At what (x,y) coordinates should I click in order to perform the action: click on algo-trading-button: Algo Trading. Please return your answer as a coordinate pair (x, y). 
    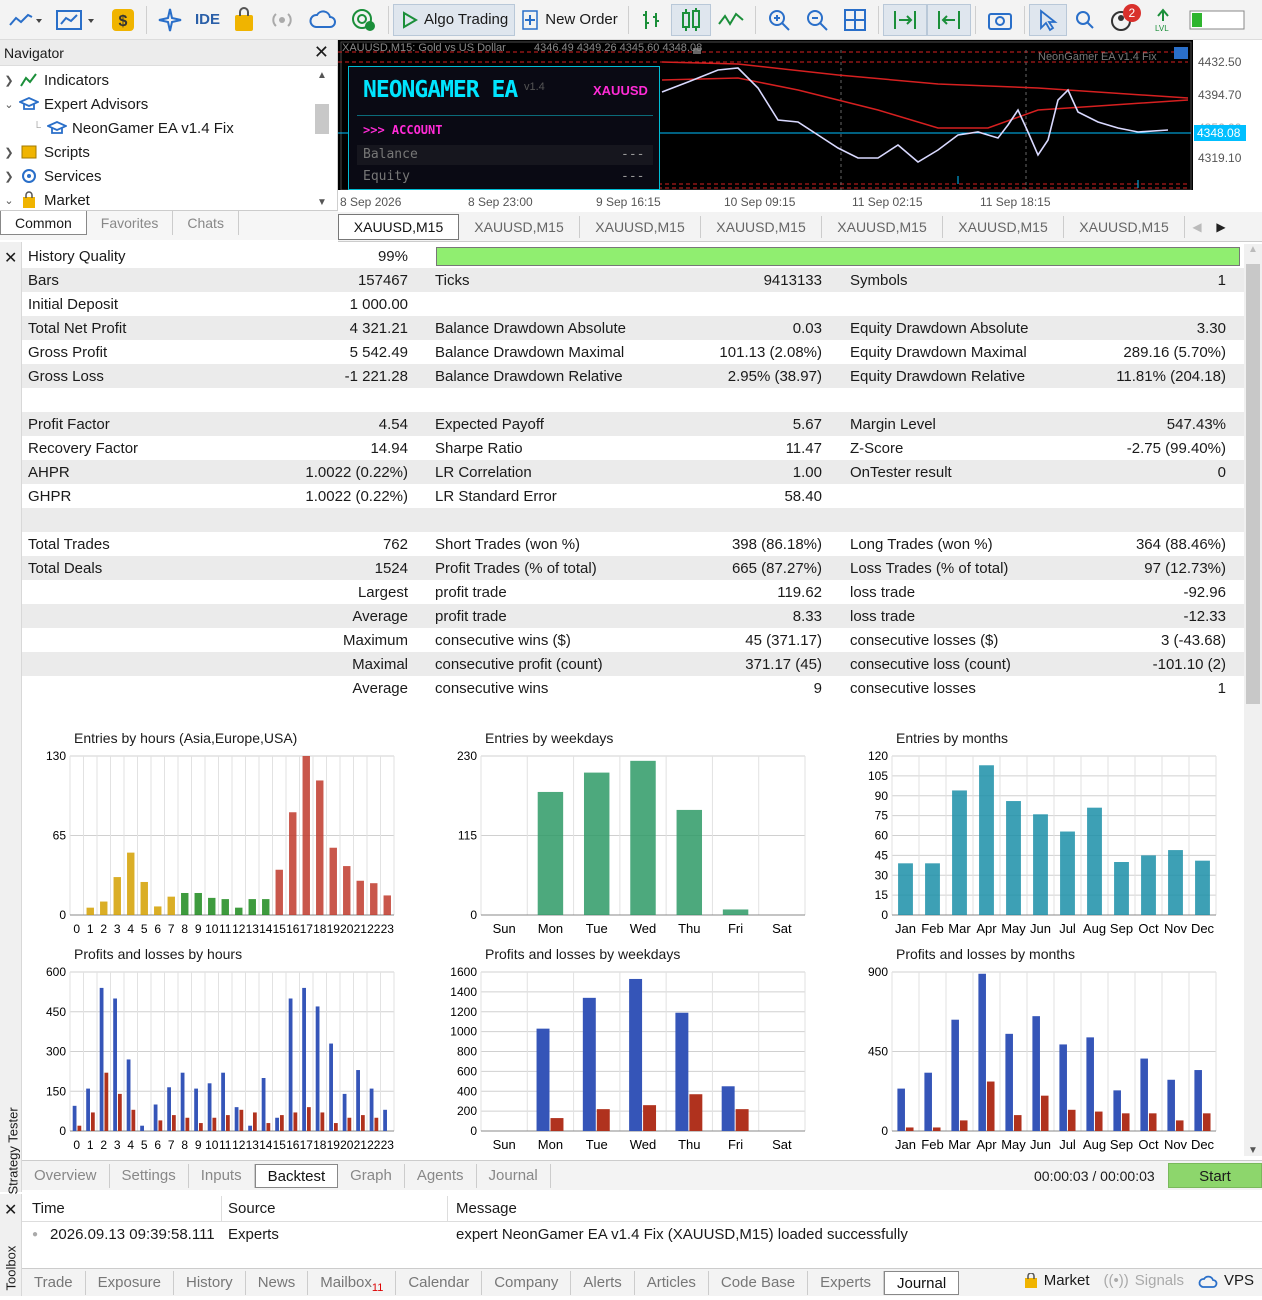
    Looking at the image, I should click on (454, 19).